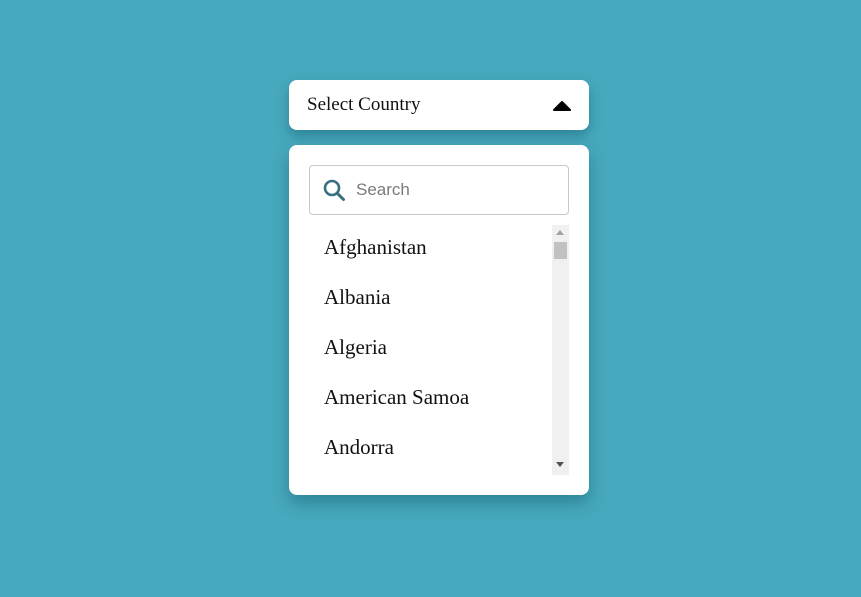 The width and height of the screenshot is (861, 597). Describe the element at coordinates (439, 105) in the screenshot. I see `country-select: Select Country` at that location.